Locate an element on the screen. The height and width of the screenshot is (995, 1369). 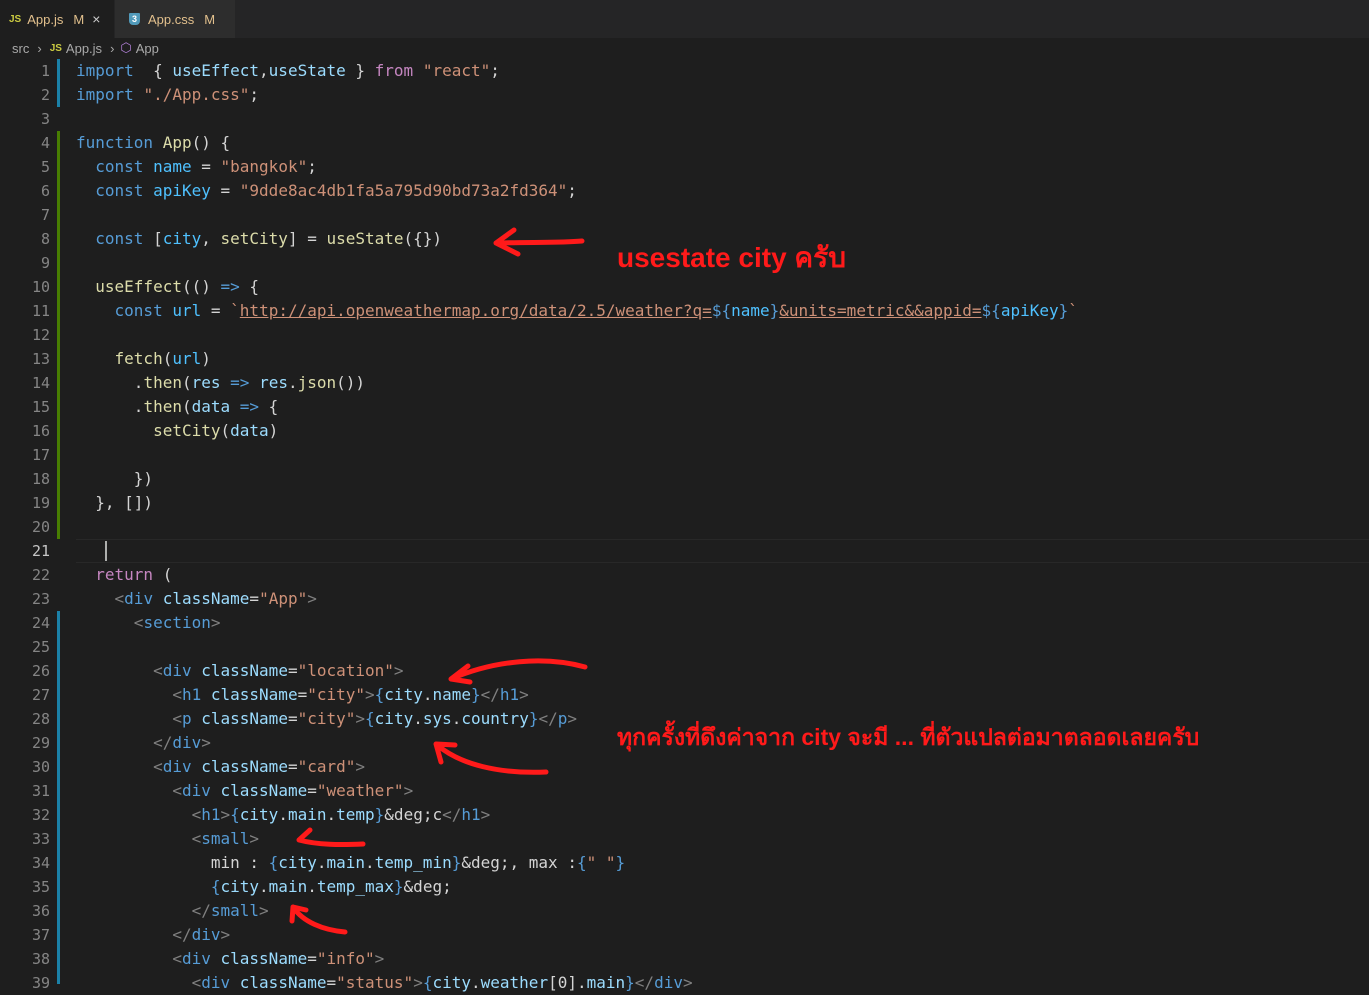
line-number: 24 is located at coordinates (40, 623).